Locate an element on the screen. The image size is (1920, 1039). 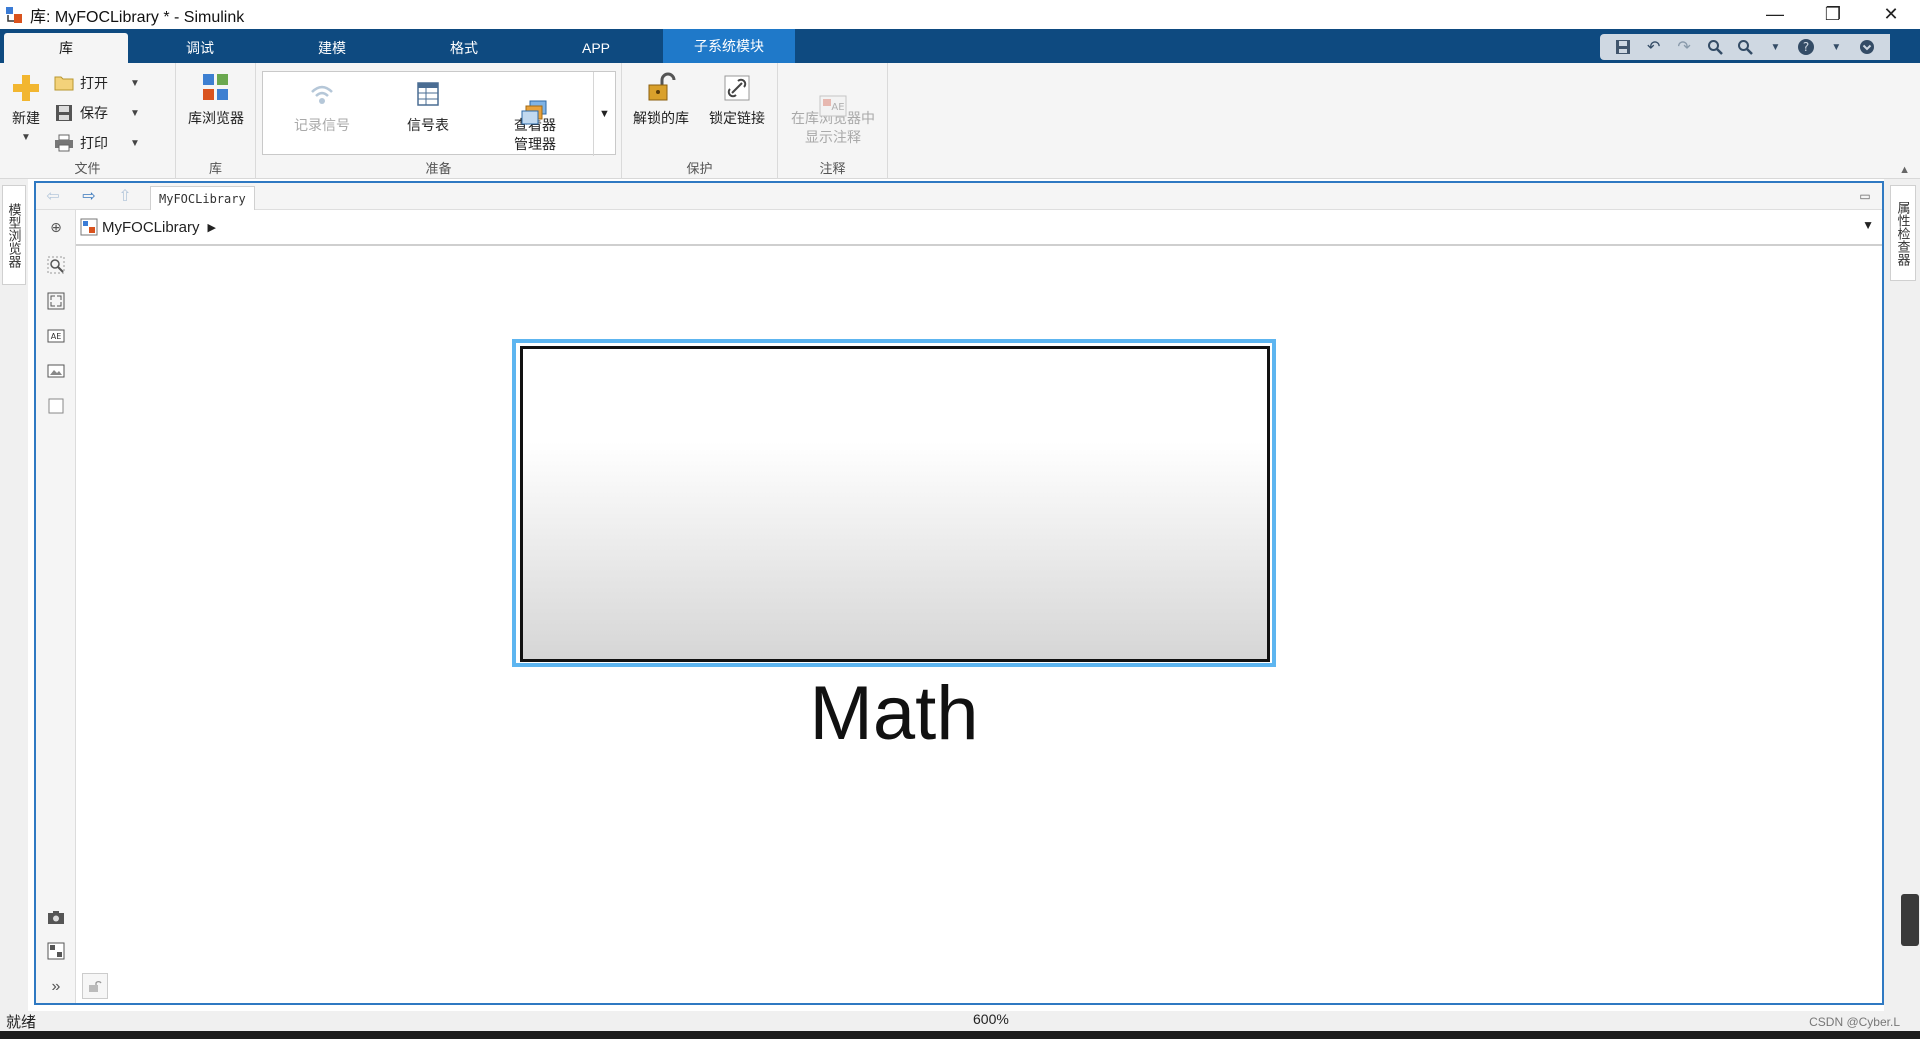
close-button: ✕ is located at coordinates (1891, 14).